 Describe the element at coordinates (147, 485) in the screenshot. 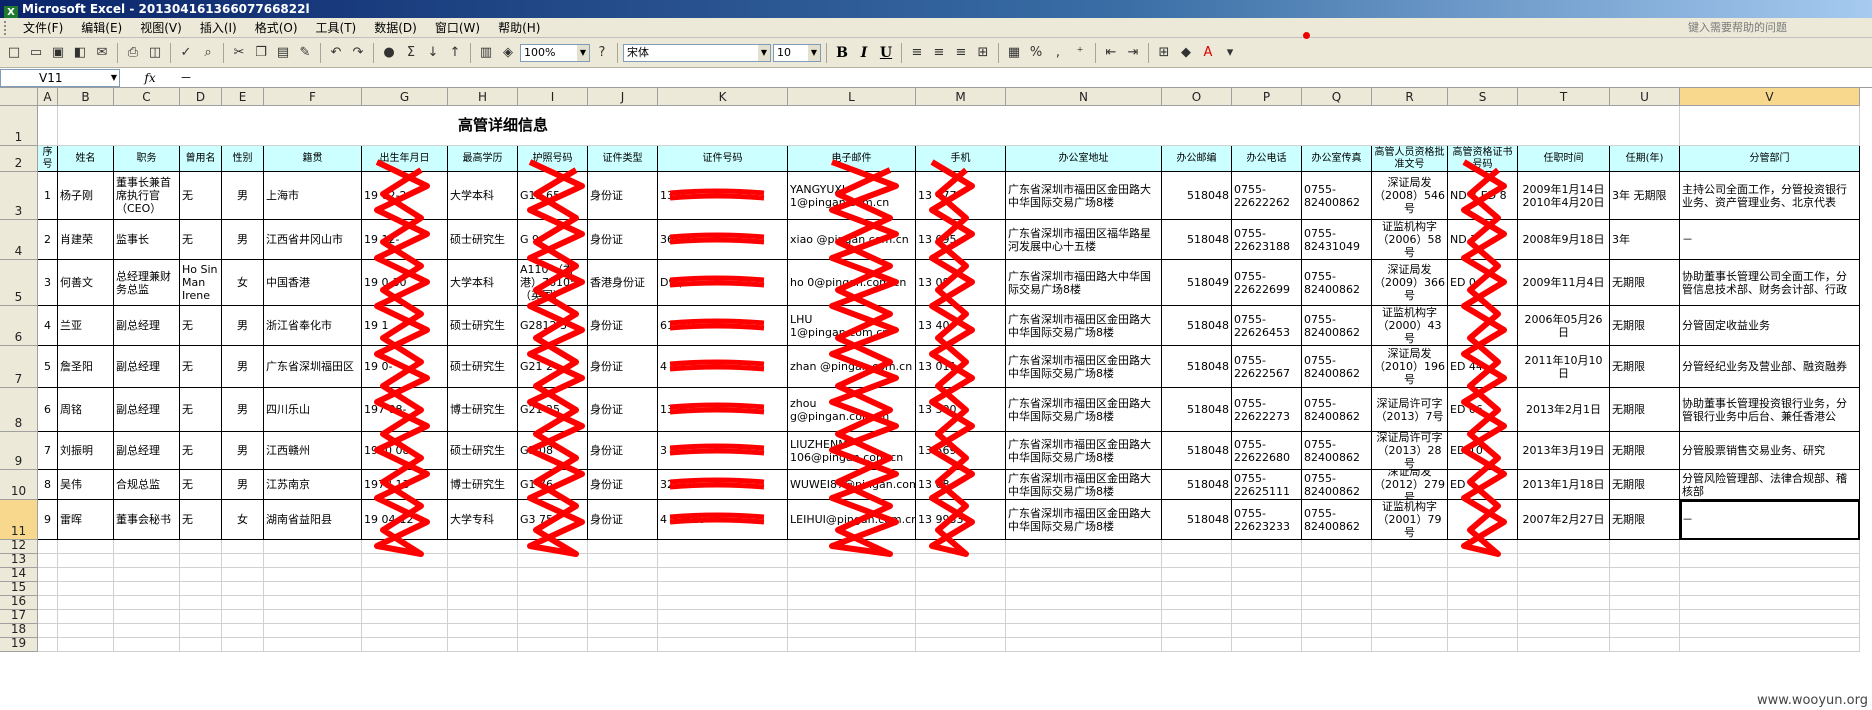

I see `table-cell: 合规总监` at that location.